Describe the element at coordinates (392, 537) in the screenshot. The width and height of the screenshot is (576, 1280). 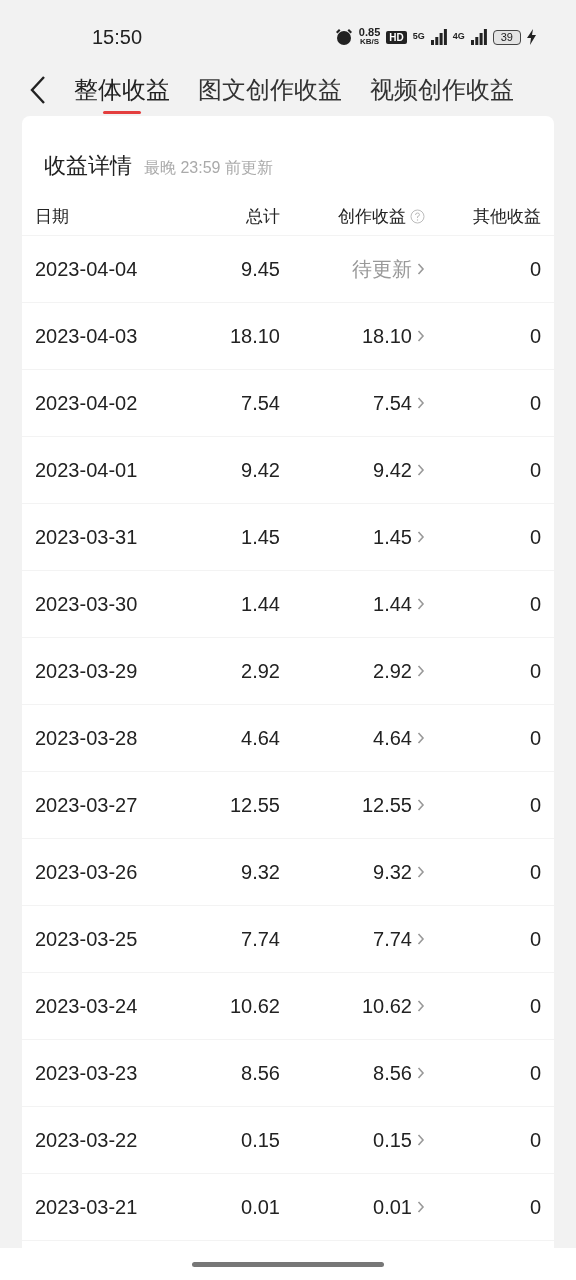
I see `creation-cell-text: 1.45` at that location.